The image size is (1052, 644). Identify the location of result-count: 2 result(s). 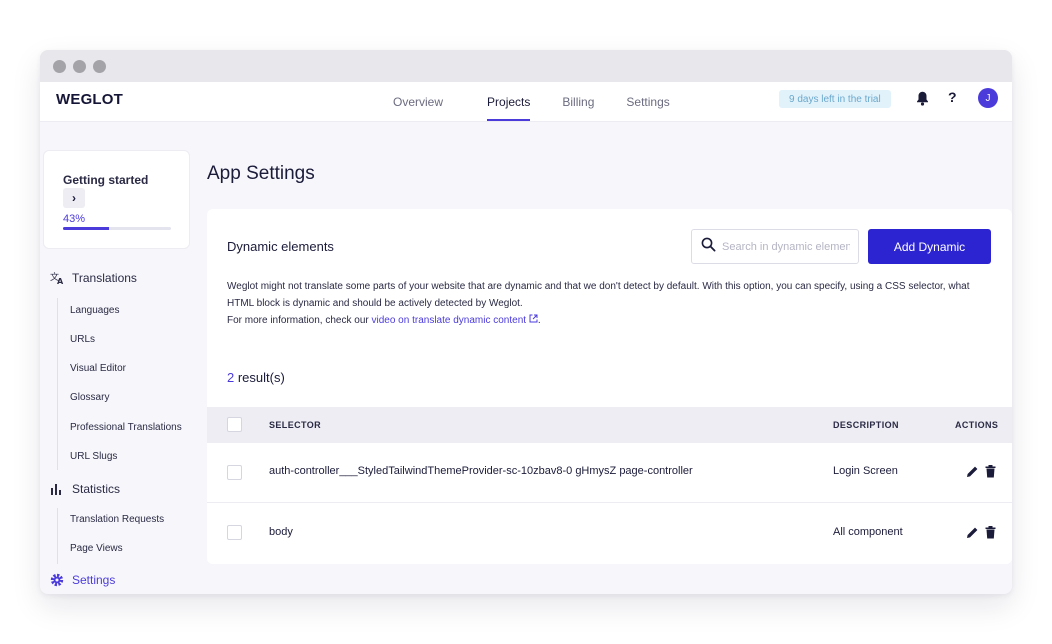
(256, 377).